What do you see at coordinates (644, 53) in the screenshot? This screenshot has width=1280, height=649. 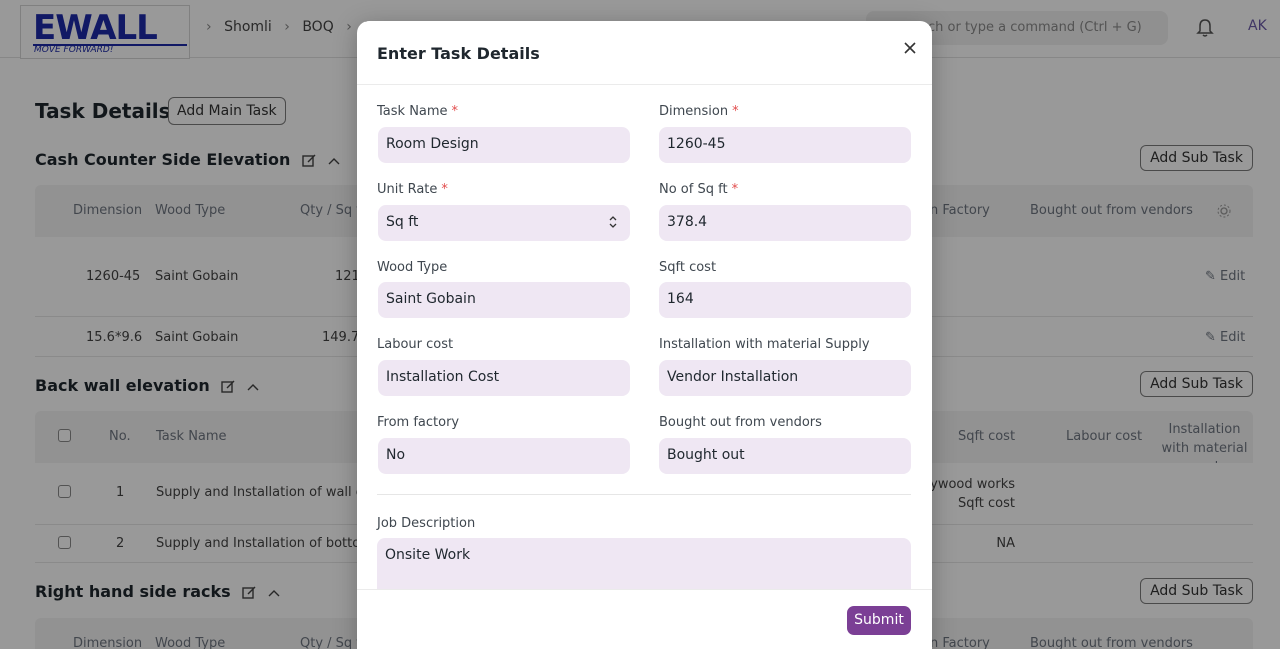 I see `dialog-header: Enter Task Details` at bounding box center [644, 53].